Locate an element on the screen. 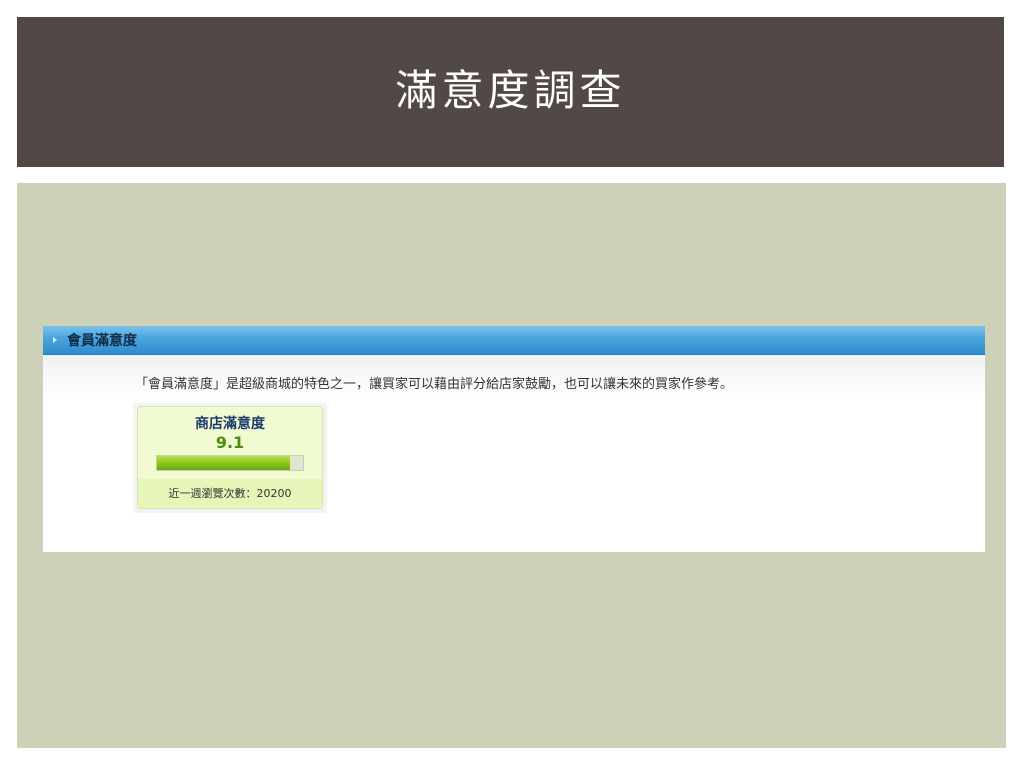  store-rating-score: 9.1 is located at coordinates (230, 442).